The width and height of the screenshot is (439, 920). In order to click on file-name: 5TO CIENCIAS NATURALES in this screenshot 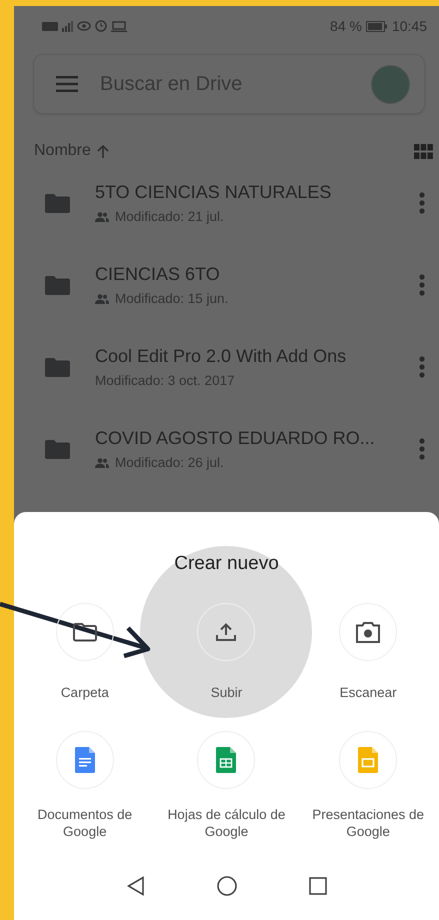, I will do `click(257, 192)`.